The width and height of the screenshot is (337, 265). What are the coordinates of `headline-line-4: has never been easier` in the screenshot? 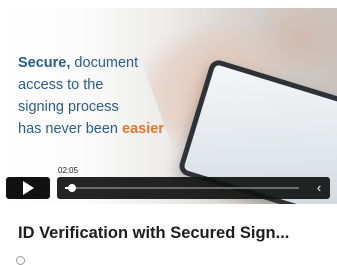 It's located at (103, 129).